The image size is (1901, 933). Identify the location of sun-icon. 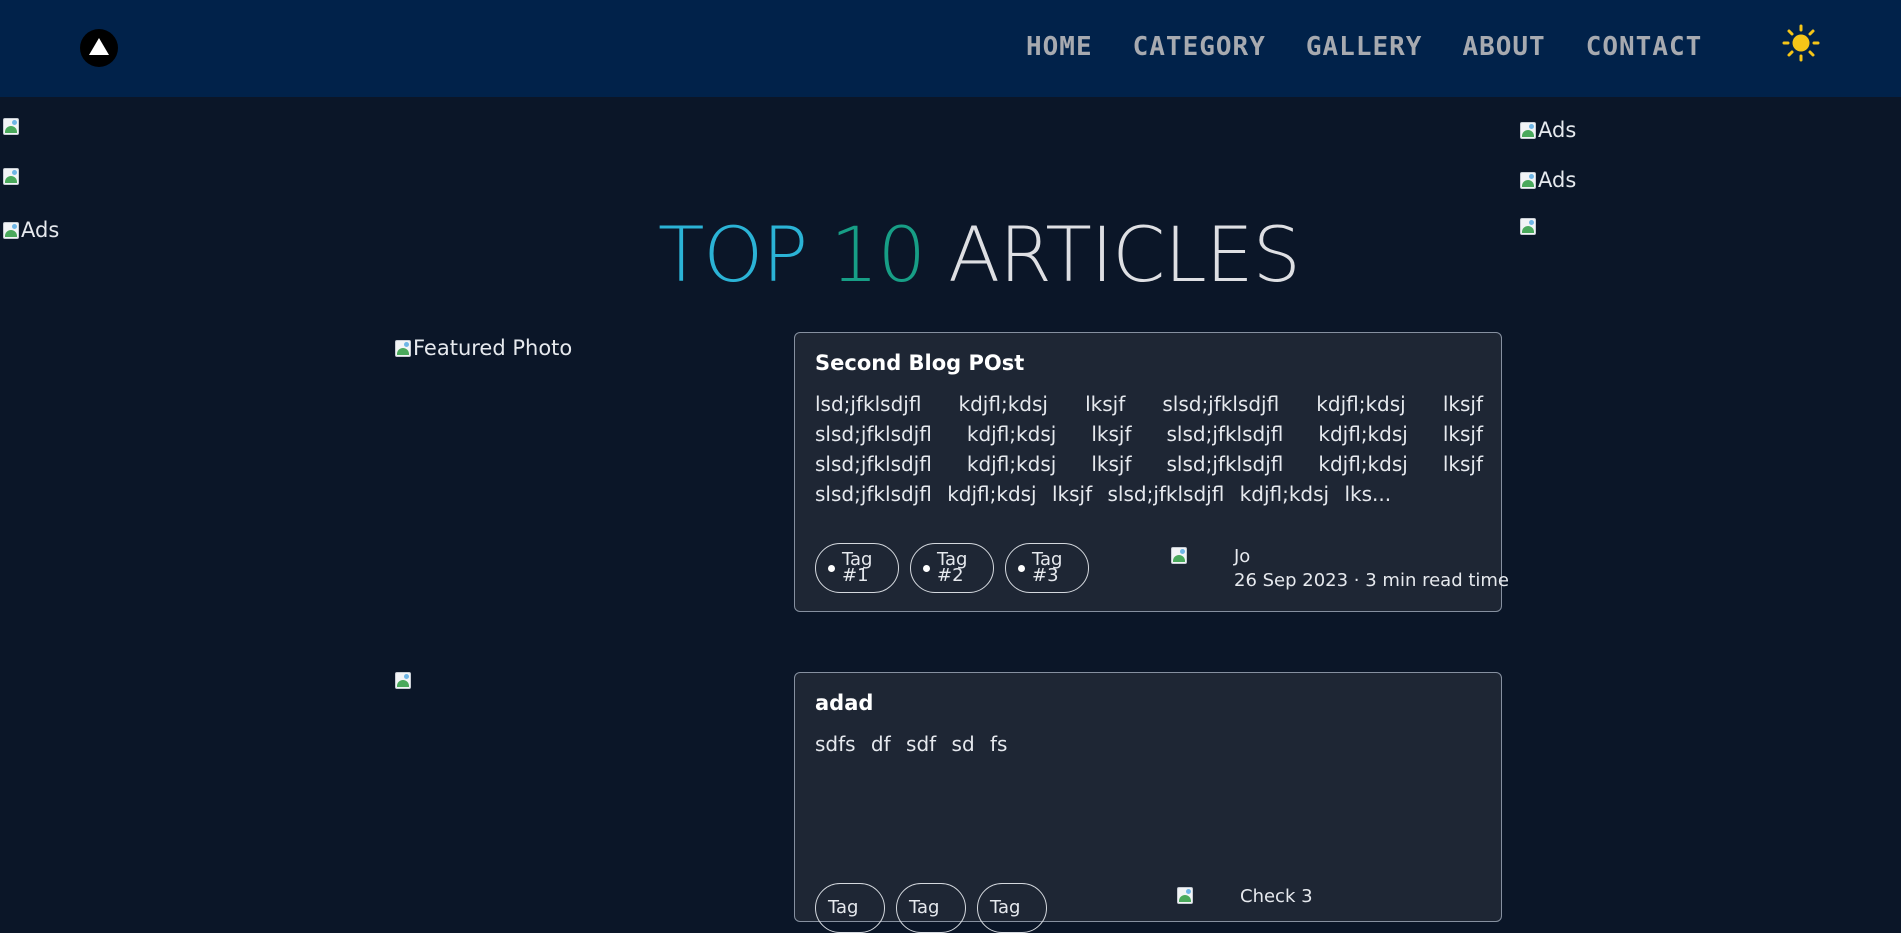
(1801, 43).